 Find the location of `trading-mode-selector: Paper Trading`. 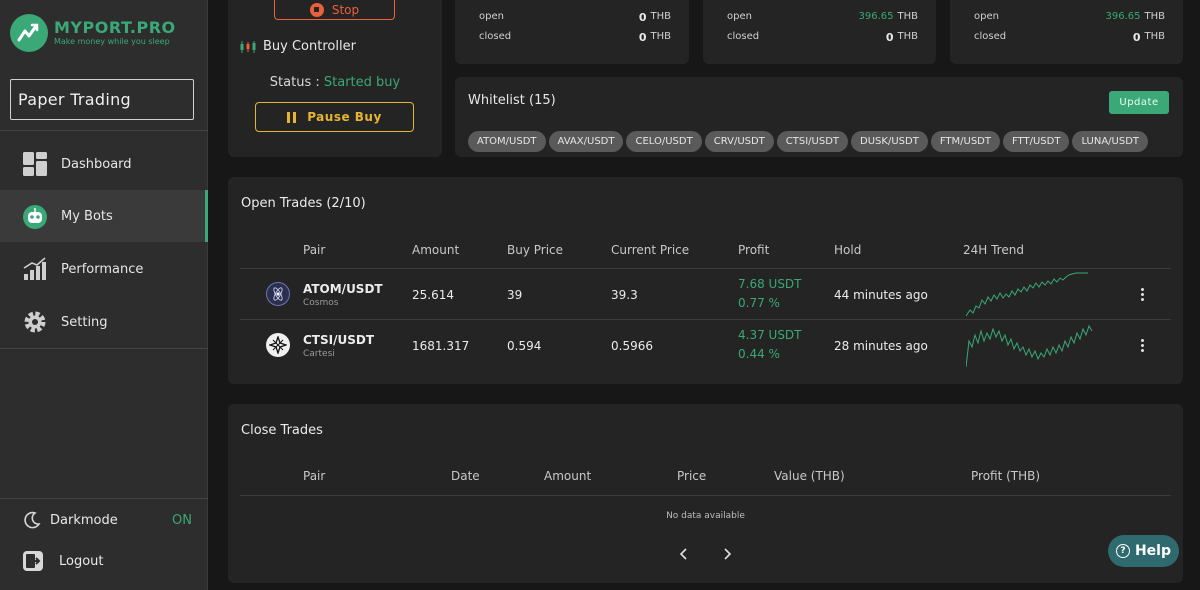

trading-mode-selector: Paper Trading is located at coordinates (102, 99).